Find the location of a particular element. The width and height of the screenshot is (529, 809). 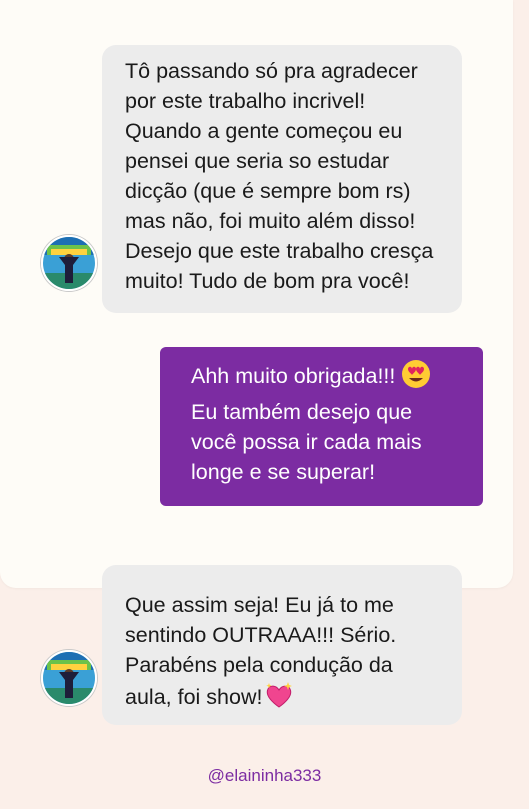

heart-eyes-emoji-icon is located at coordinates (416, 378).